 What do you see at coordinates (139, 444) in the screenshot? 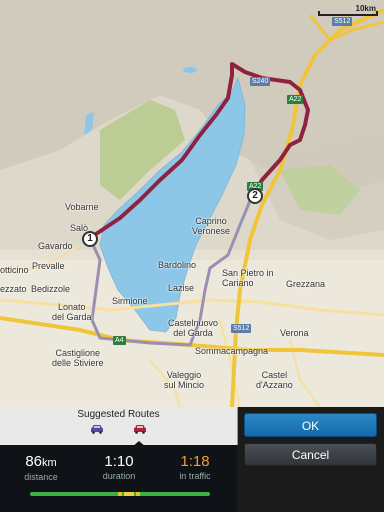
I see `selected-route-caret` at bounding box center [139, 444].